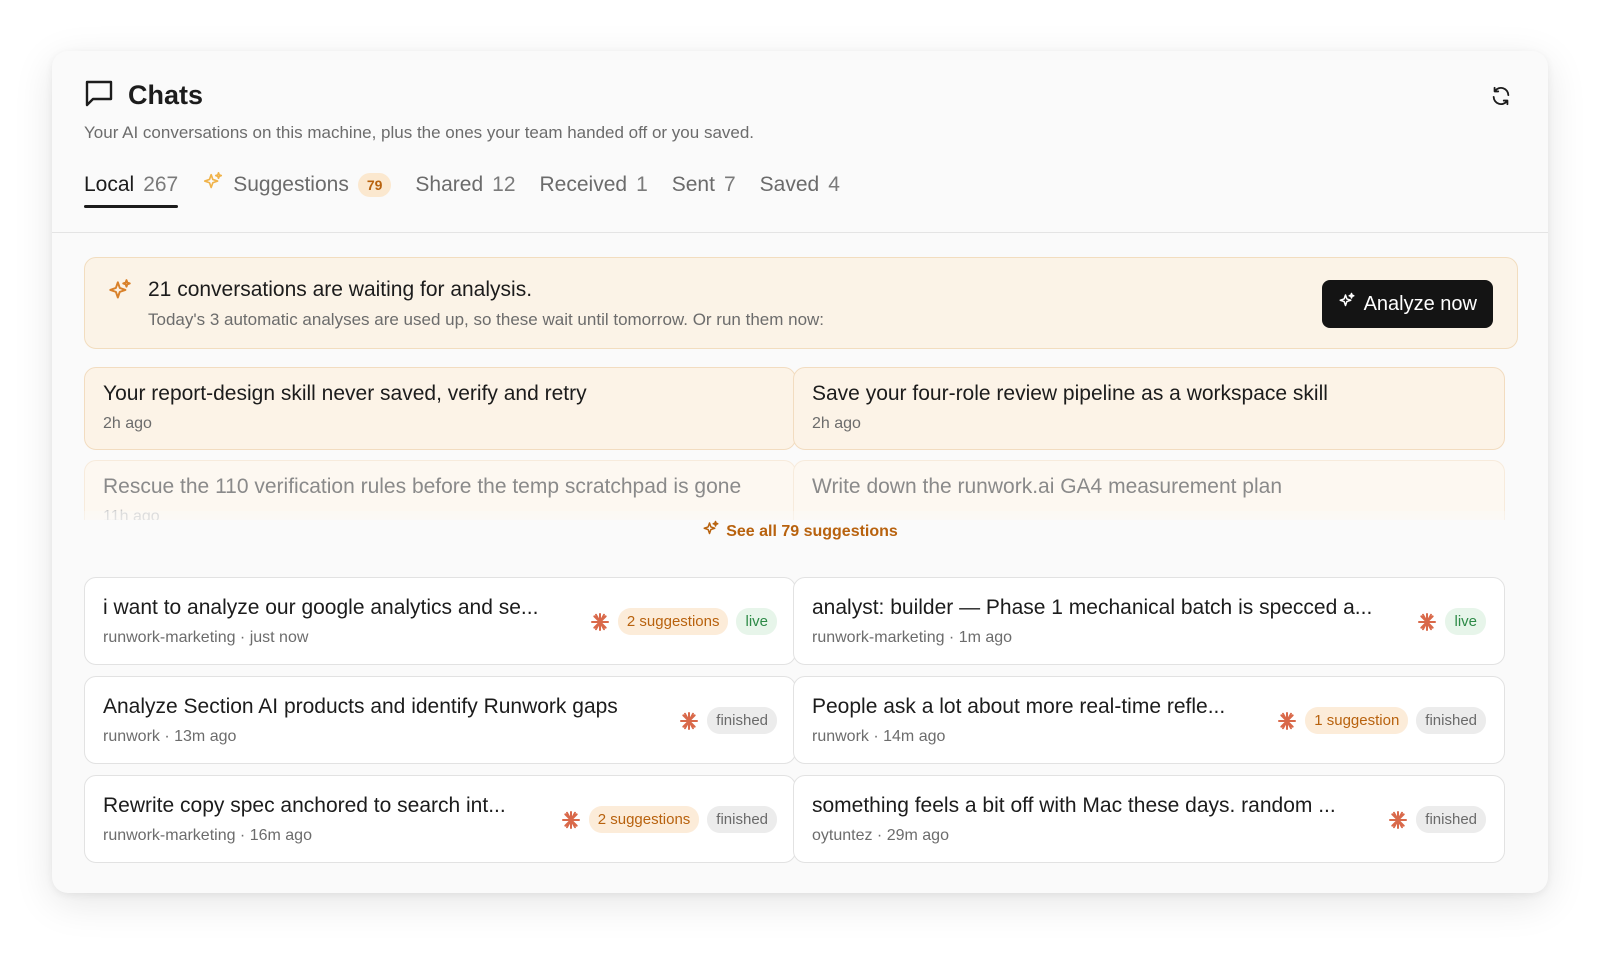 Image resolution: width=1600 pixels, height=953 pixels. What do you see at coordinates (99, 95) in the screenshot?
I see `chat-bubble-icon` at bounding box center [99, 95].